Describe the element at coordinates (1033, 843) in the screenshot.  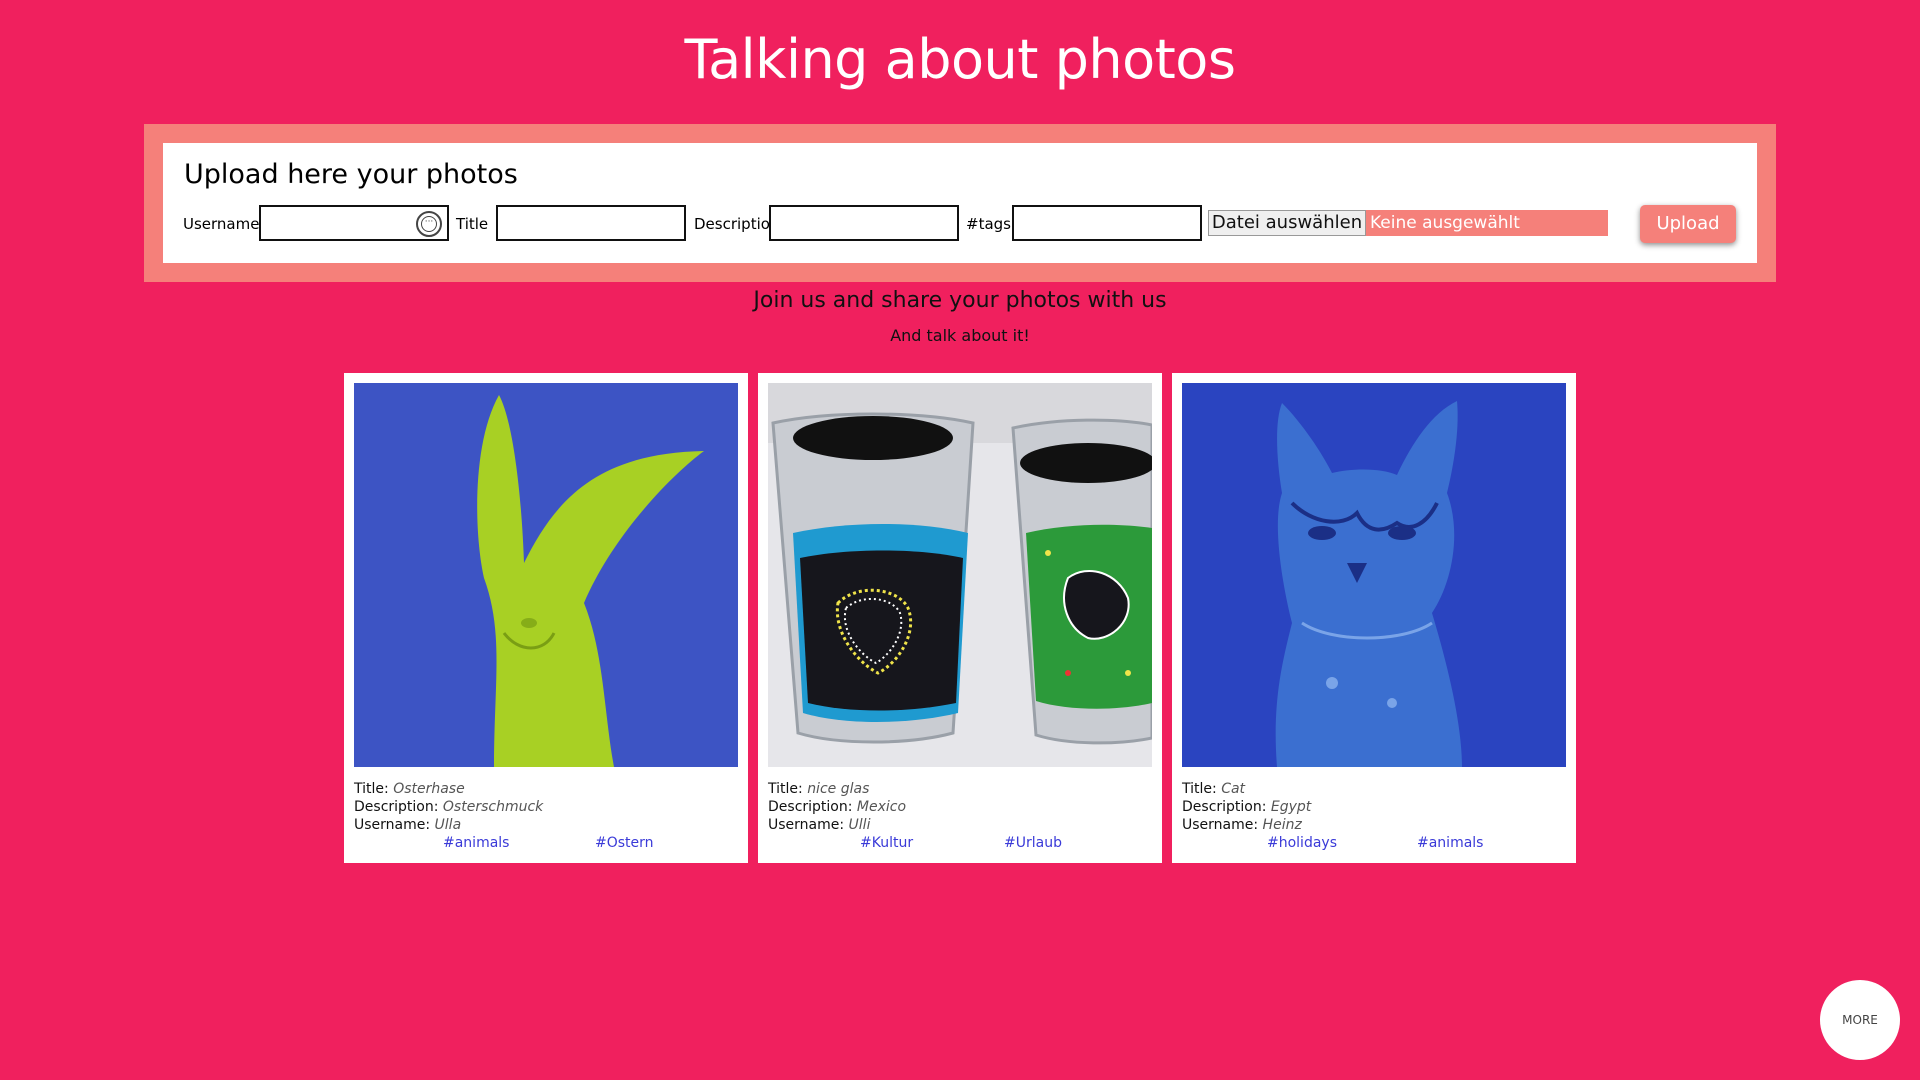
I see `tag-link: #Urlaub` at that location.